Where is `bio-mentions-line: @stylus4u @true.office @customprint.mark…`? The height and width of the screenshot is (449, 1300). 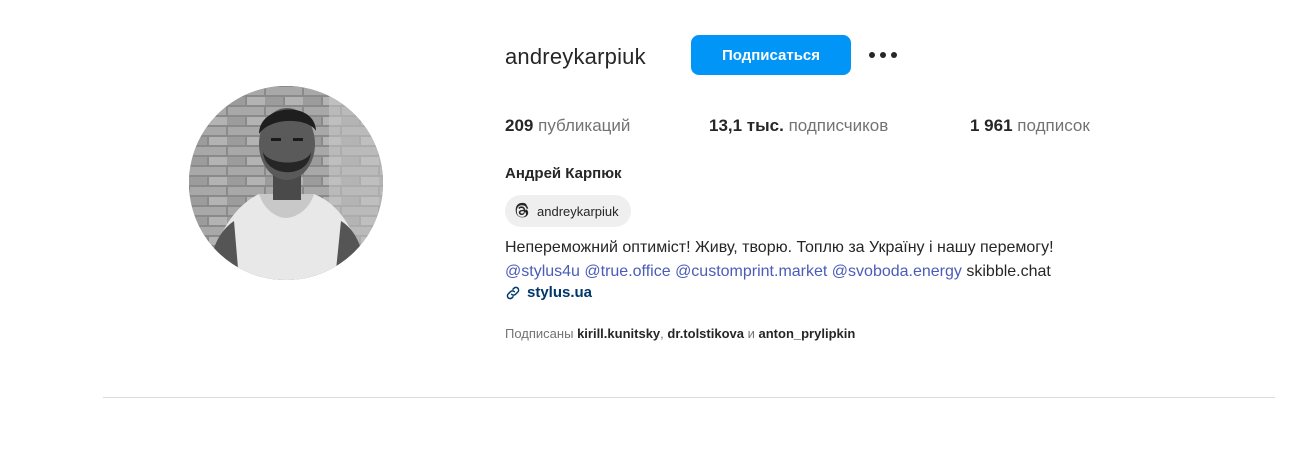
bio-mentions-line: @stylus4u @true.office @customprint.mark… is located at coordinates (779, 272).